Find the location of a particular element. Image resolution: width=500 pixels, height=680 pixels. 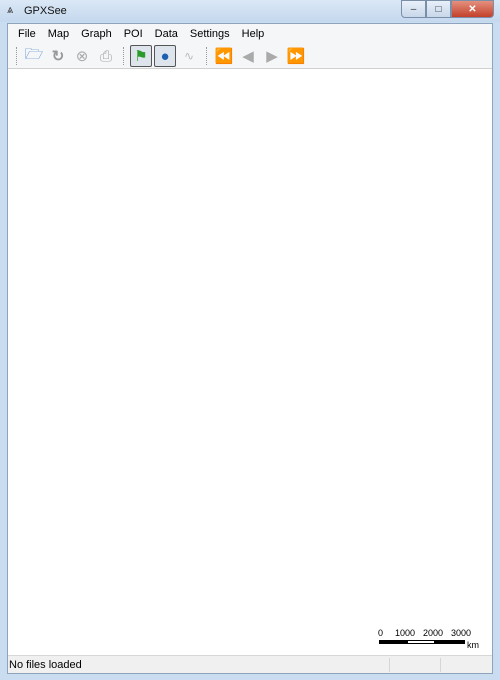

close-icon: ✕ is located at coordinates (472, 9).